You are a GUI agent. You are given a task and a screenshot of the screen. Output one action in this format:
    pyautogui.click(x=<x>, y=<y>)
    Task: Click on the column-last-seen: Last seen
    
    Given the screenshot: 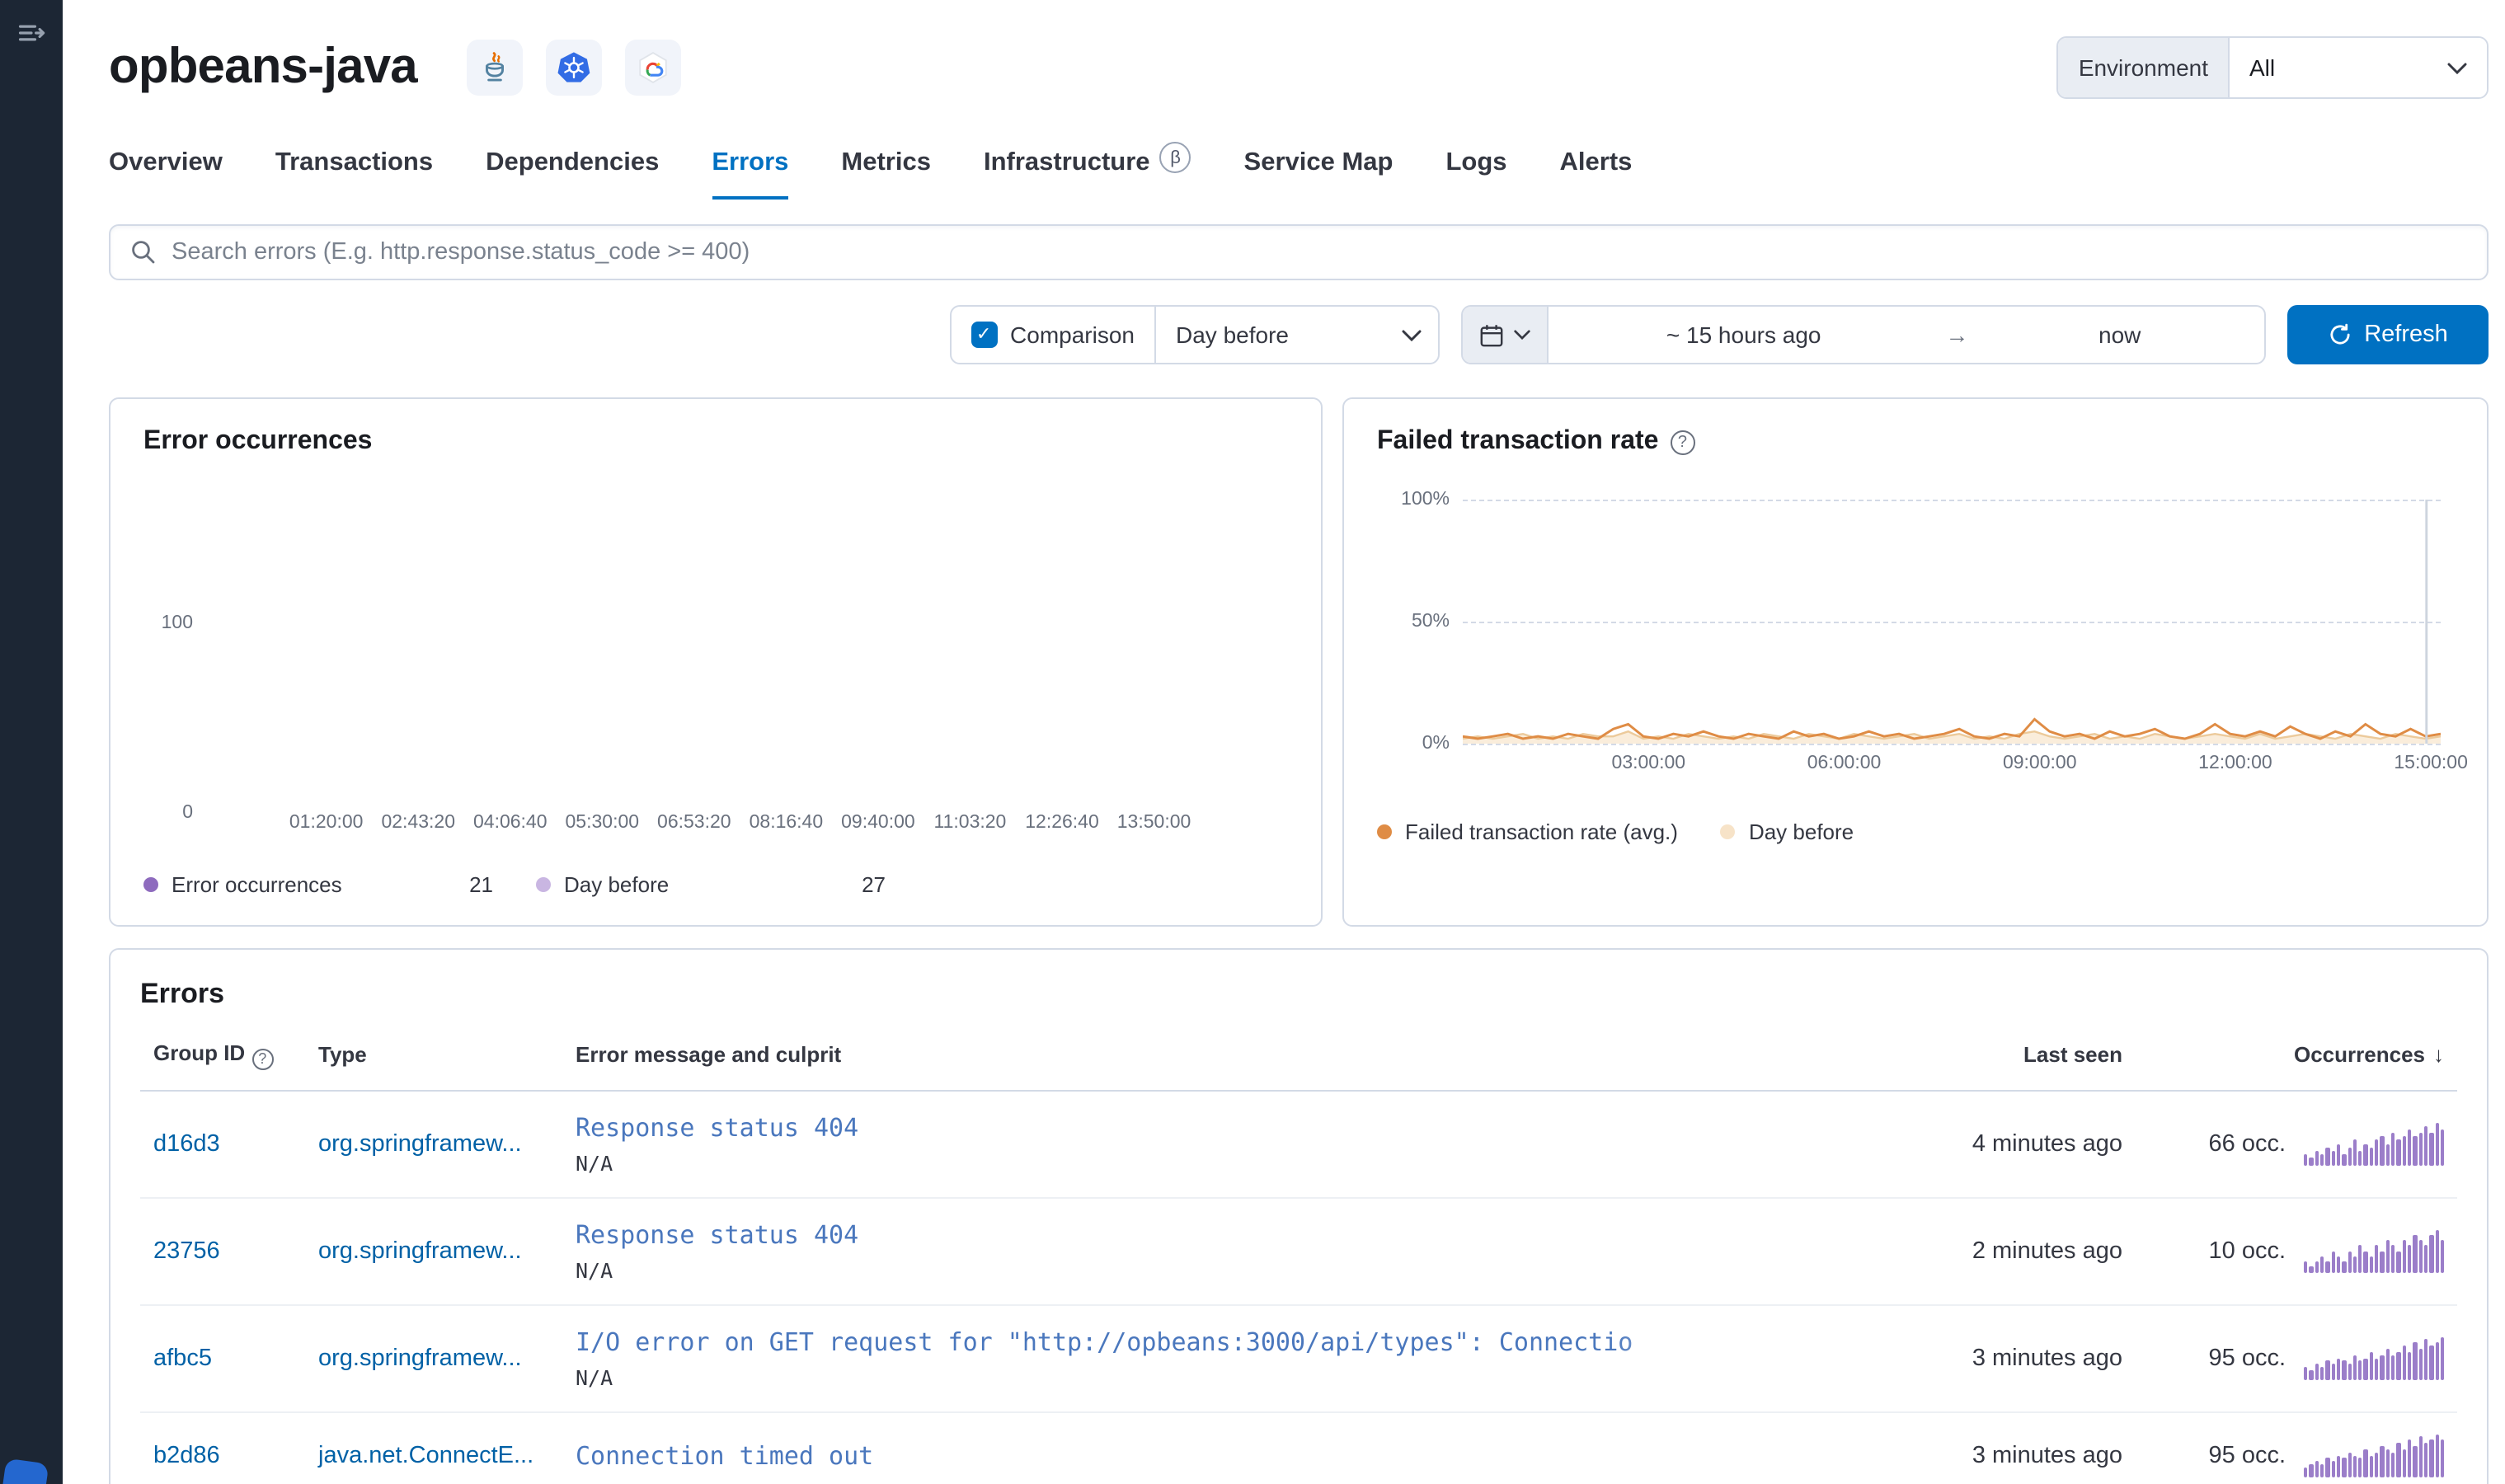 What is the action you would take?
    pyautogui.click(x=1992, y=1056)
    